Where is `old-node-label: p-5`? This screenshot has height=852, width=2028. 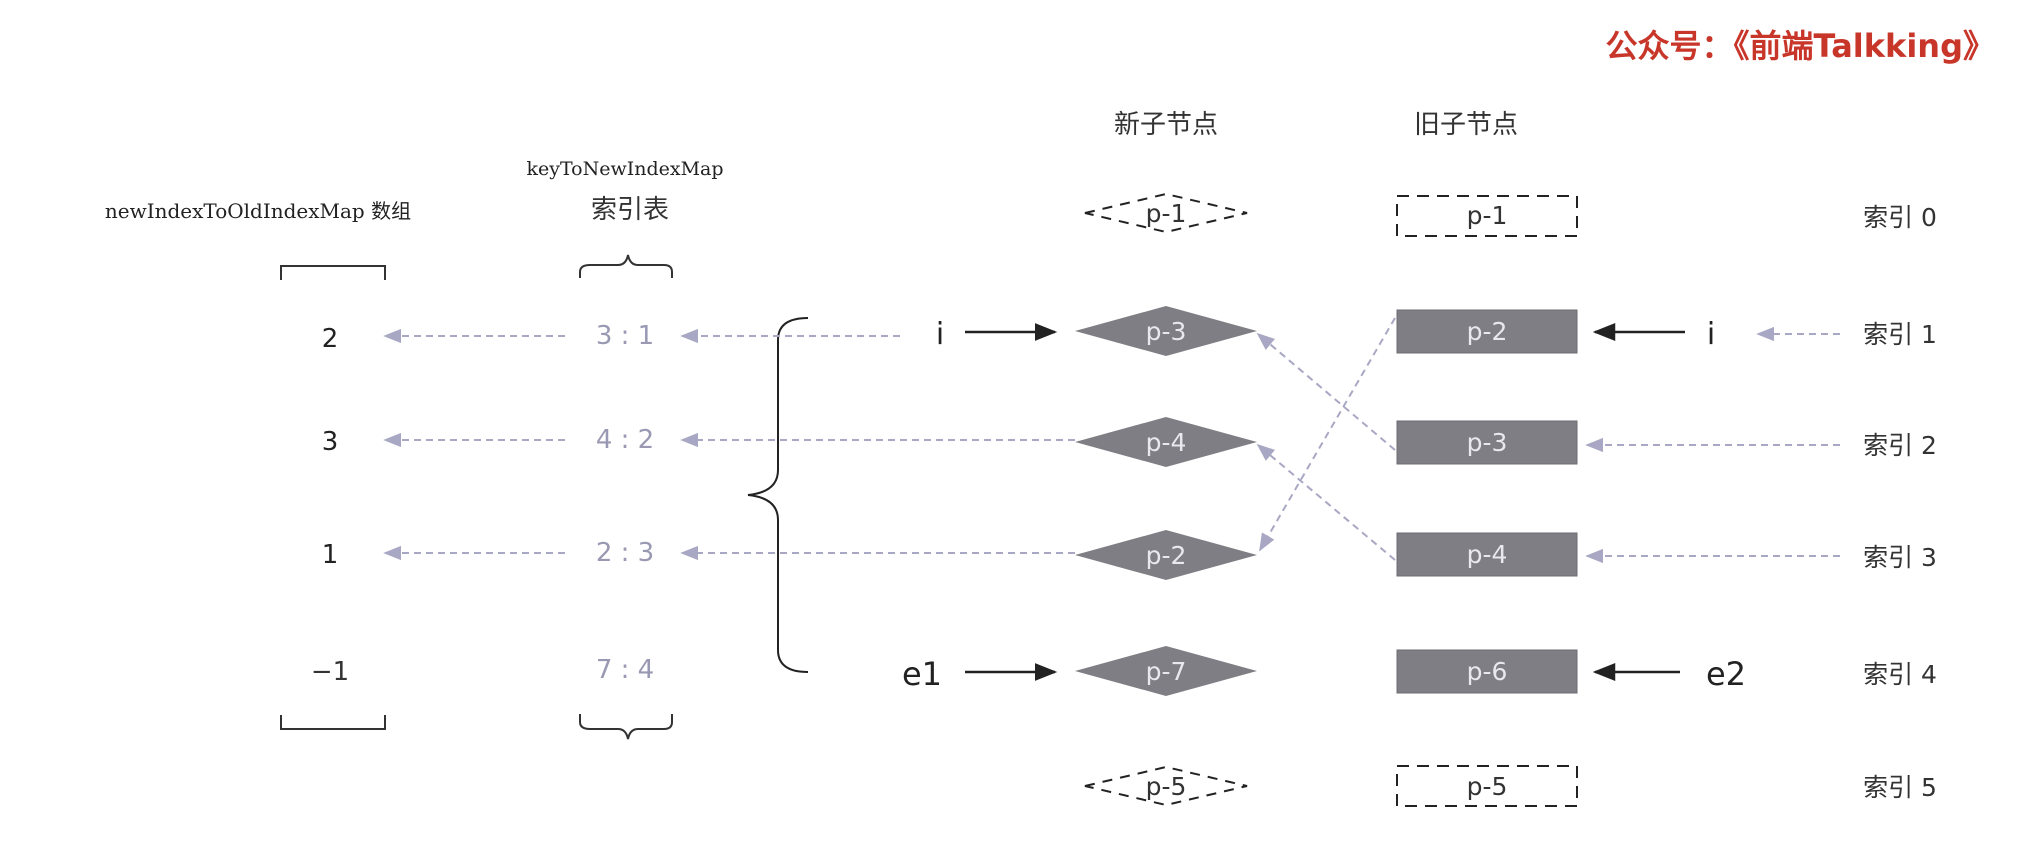 old-node-label: p-5 is located at coordinates (1487, 786).